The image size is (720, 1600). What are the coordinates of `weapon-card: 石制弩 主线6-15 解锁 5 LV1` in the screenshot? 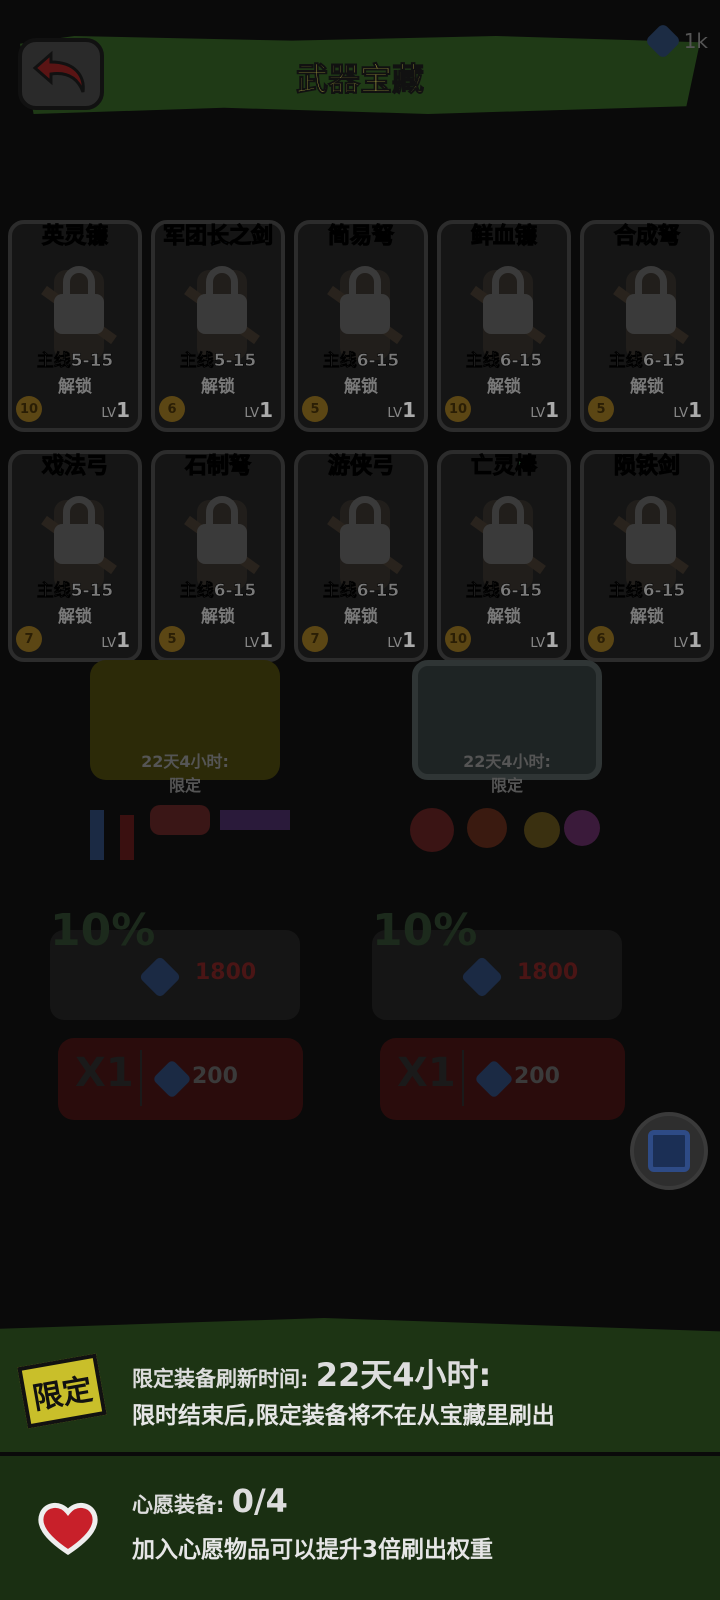 It's located at (218, 556).